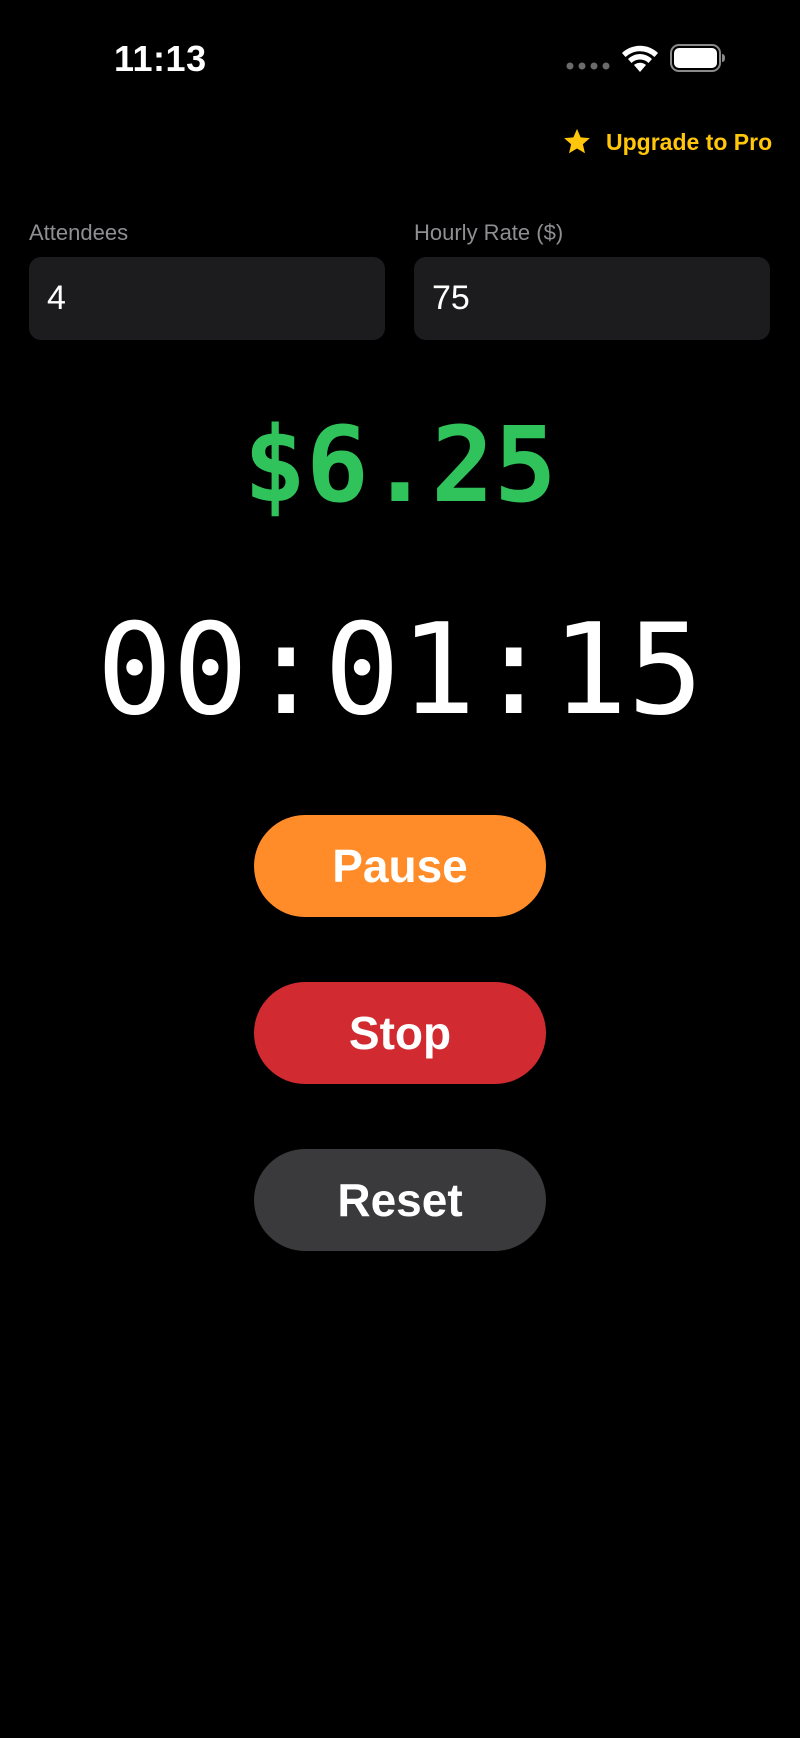 The height and width of the screenshot is (1738, 800). I want to click on upgrade-to-pro-button: Upgrade to Pro, so click(667, 142).